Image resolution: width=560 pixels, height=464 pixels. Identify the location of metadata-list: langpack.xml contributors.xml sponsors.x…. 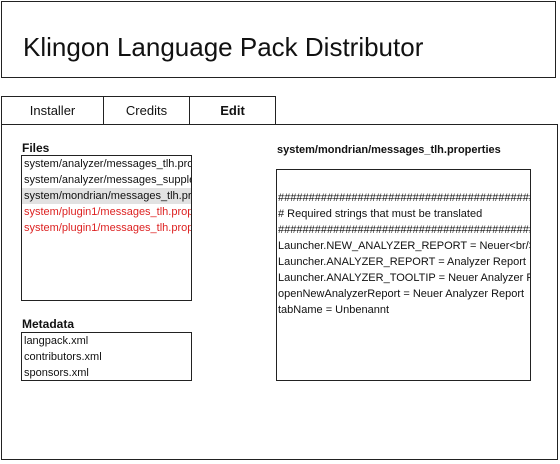
(106, 356).